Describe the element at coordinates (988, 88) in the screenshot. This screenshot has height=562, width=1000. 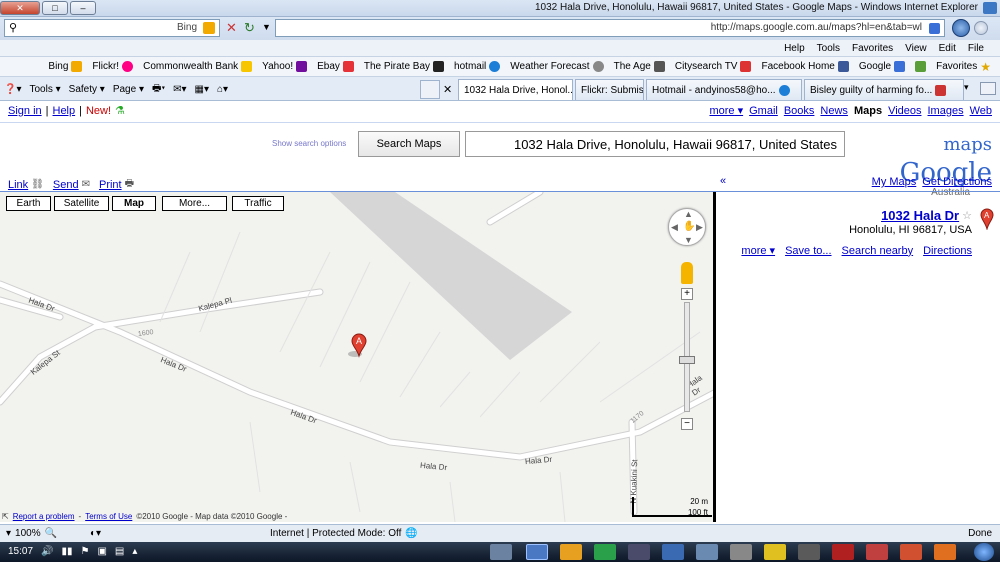
I see `quick-tabs-icon` at that location.